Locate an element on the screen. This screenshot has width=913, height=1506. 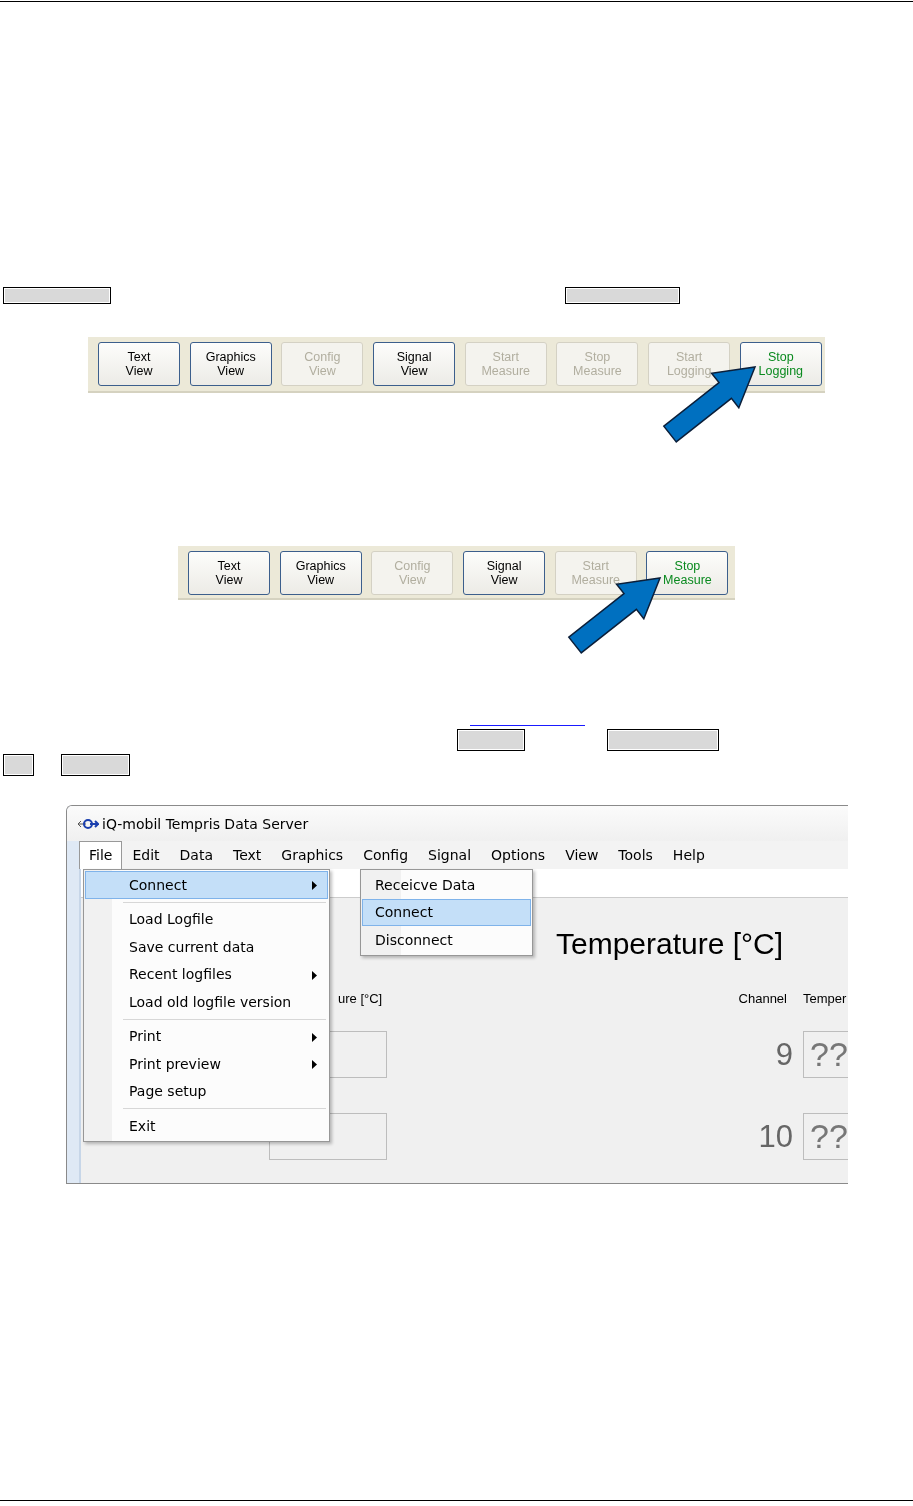
menu-entry: Disconnect is located at coordinates (446, 940).